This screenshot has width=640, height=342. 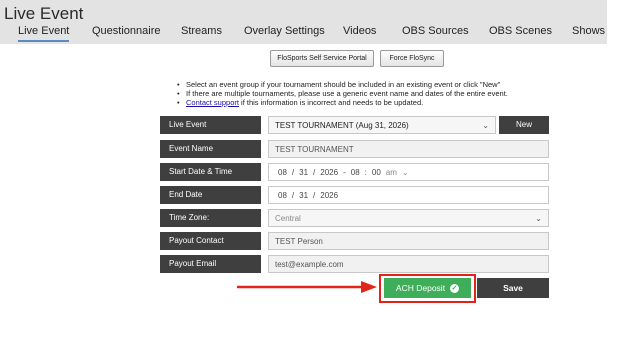 I want to click on force-flosync-button: Force FloSync, so click(x=412, y=58).